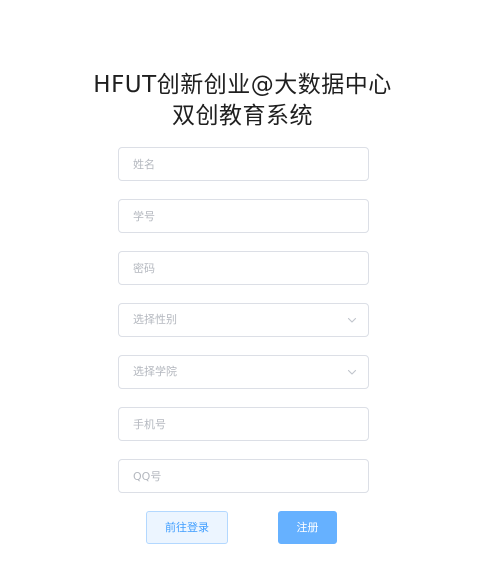 The width and height of the screenshot is (485, 571). Describe the element at coordinates (242, 101) in the screenshot. I see `page-title: HFUT创新创业@大数据中心 双创教育系统` at that location.